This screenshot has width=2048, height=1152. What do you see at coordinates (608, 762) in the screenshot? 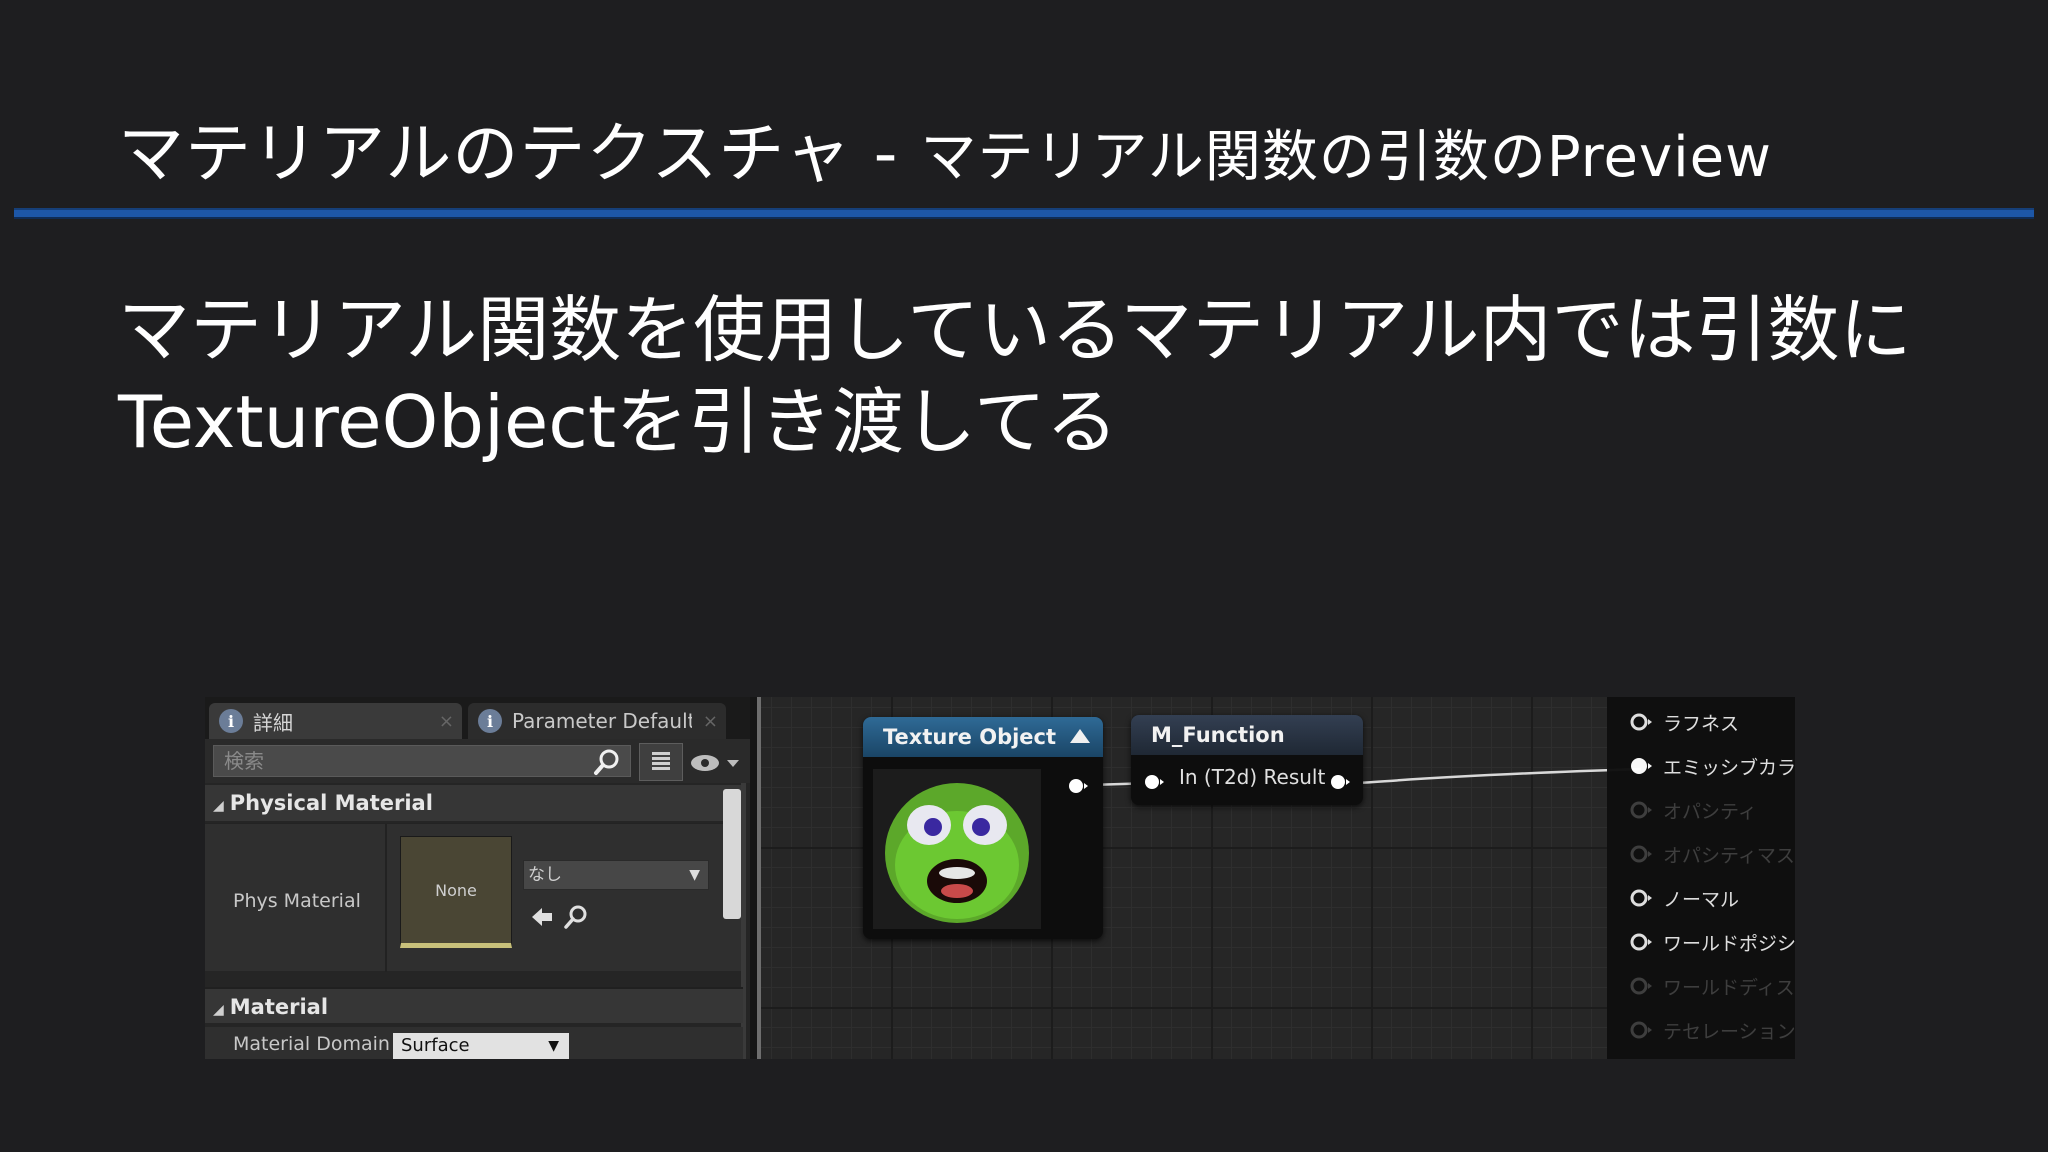
I see `search-icon` at bounding box center [608, 762].